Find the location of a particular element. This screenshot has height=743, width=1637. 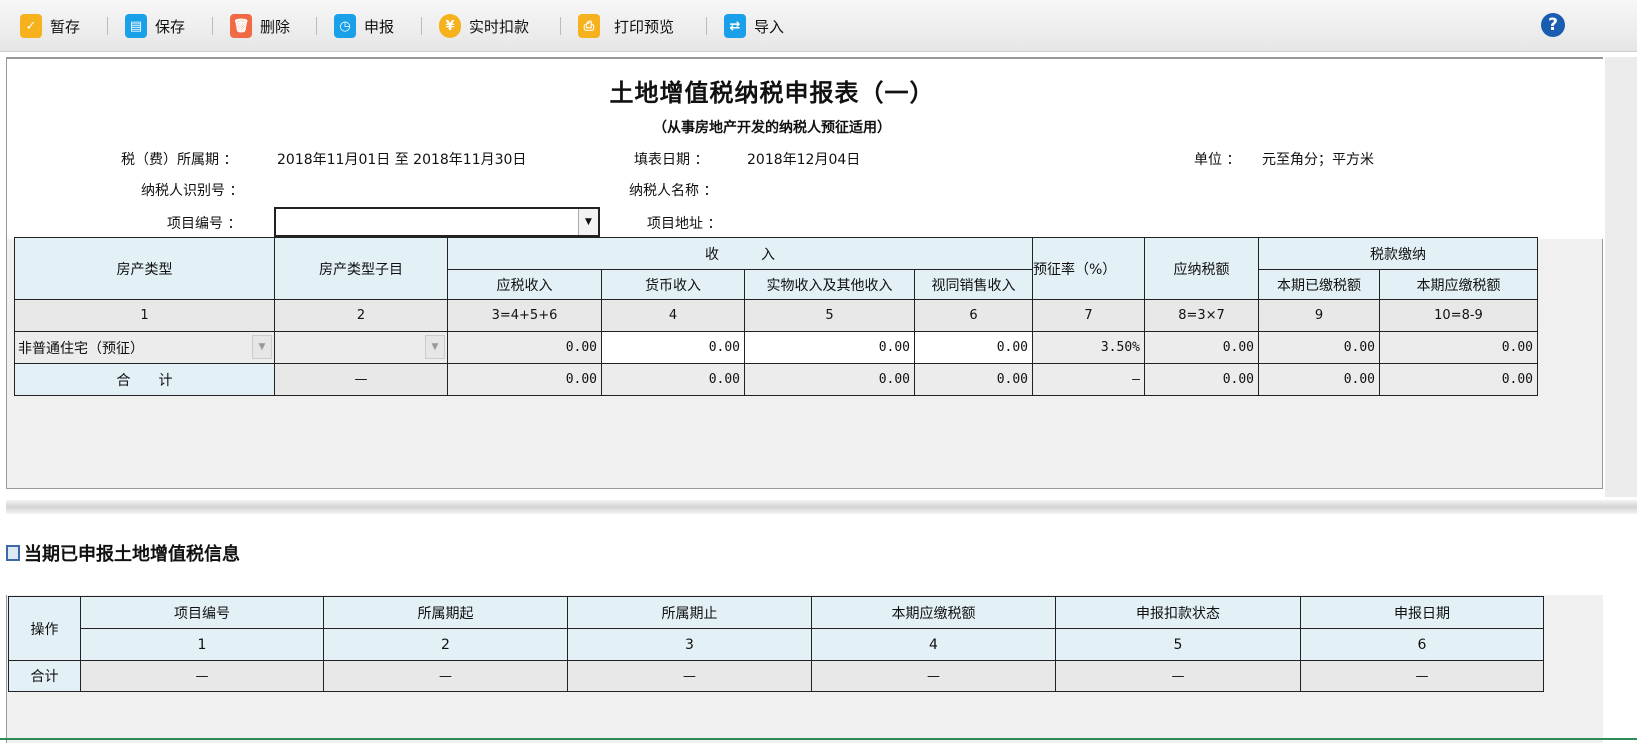

form-title: 土地增值税纳税申报表（一） is located at coordinates (772, 92).